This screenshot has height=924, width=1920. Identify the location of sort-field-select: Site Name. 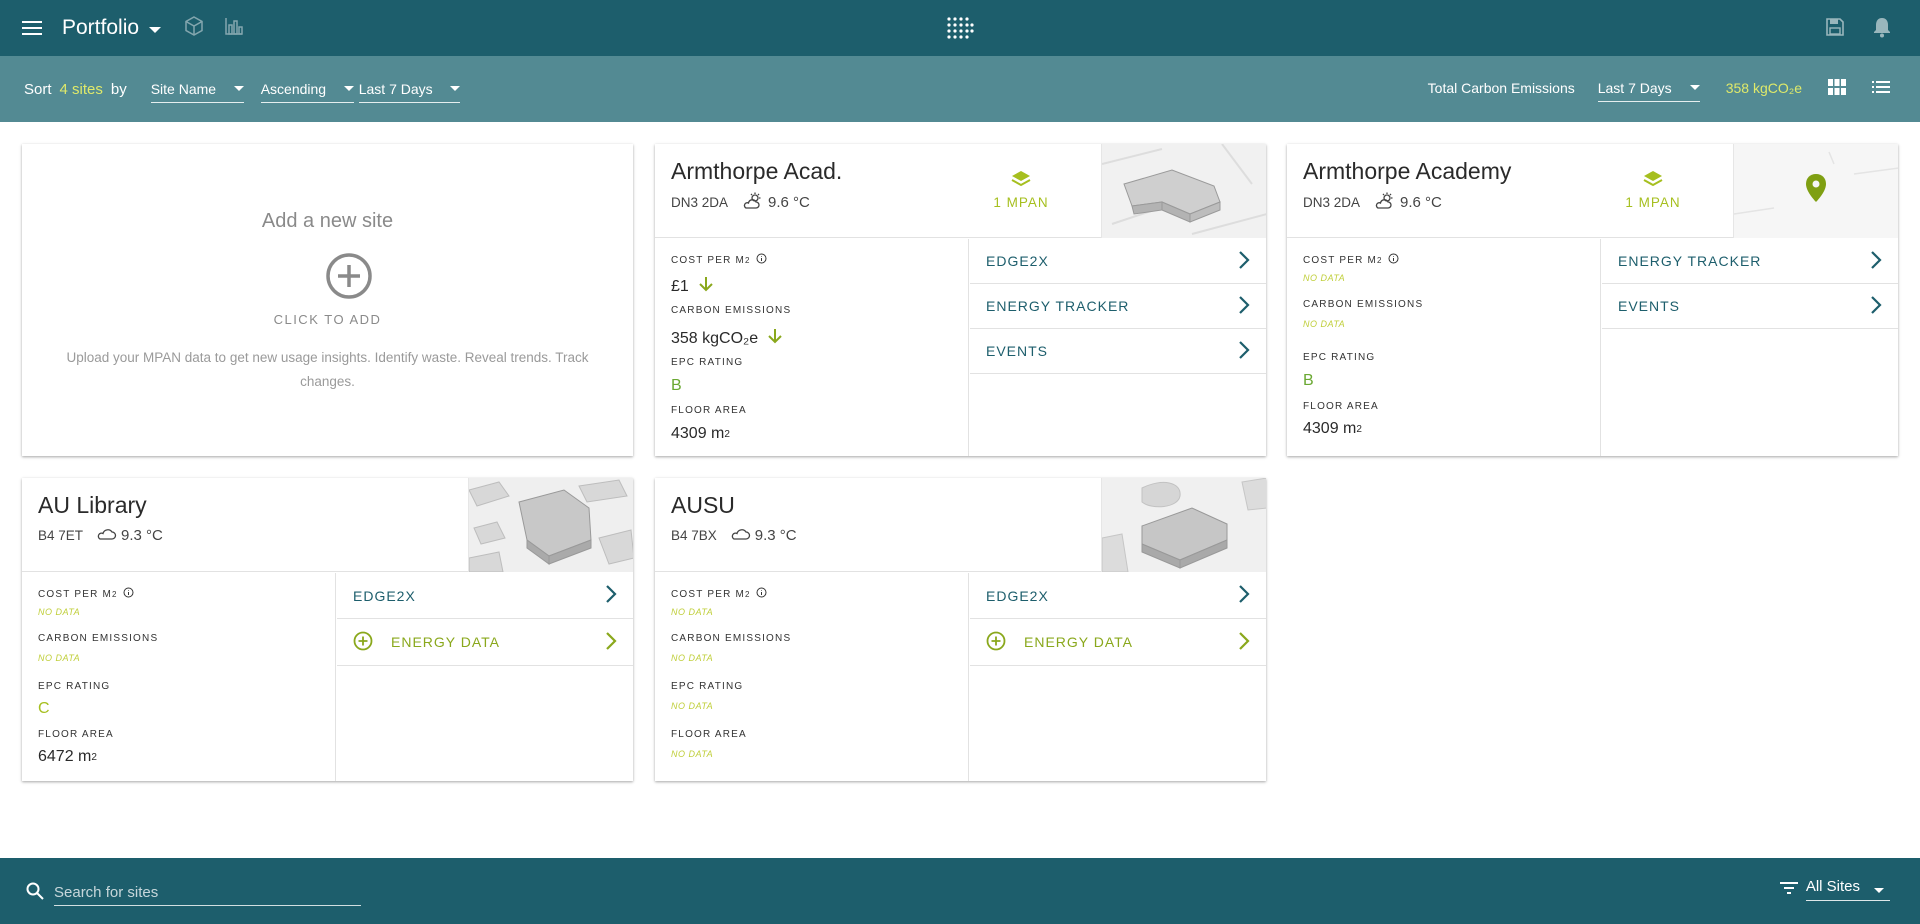
(197, 89).